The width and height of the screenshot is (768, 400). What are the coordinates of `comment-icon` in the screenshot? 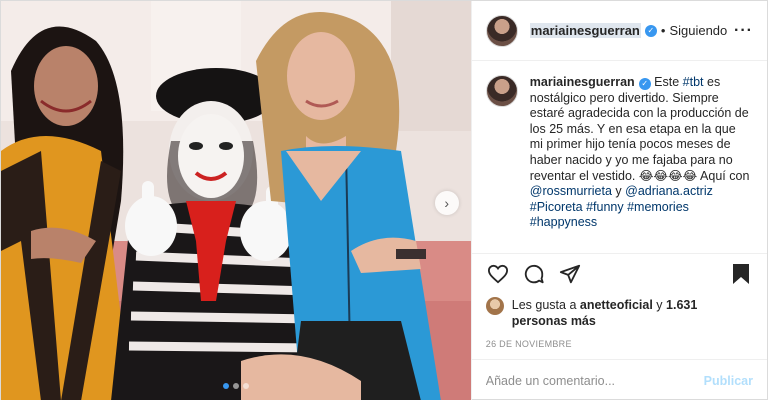 It's located at (534, 273).